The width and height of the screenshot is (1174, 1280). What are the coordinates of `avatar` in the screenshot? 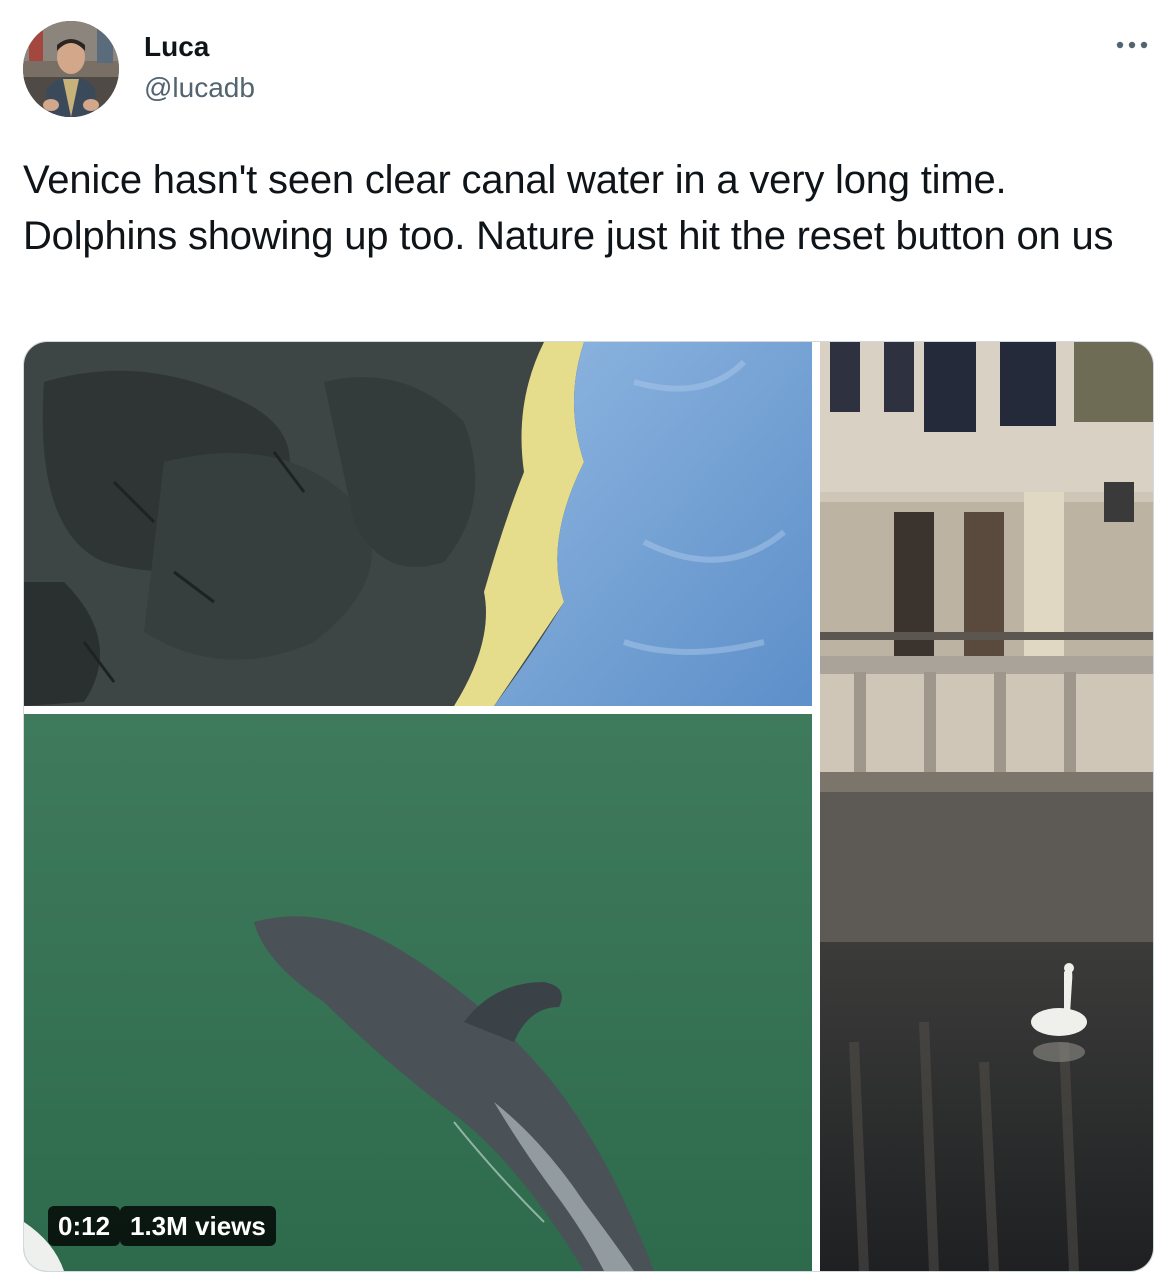 It's located at (71, 69).